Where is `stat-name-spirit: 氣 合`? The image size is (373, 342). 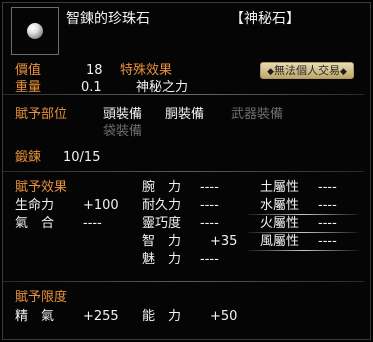
stat-name-spirit: 氣 合 is located at coordinates (35, 223).